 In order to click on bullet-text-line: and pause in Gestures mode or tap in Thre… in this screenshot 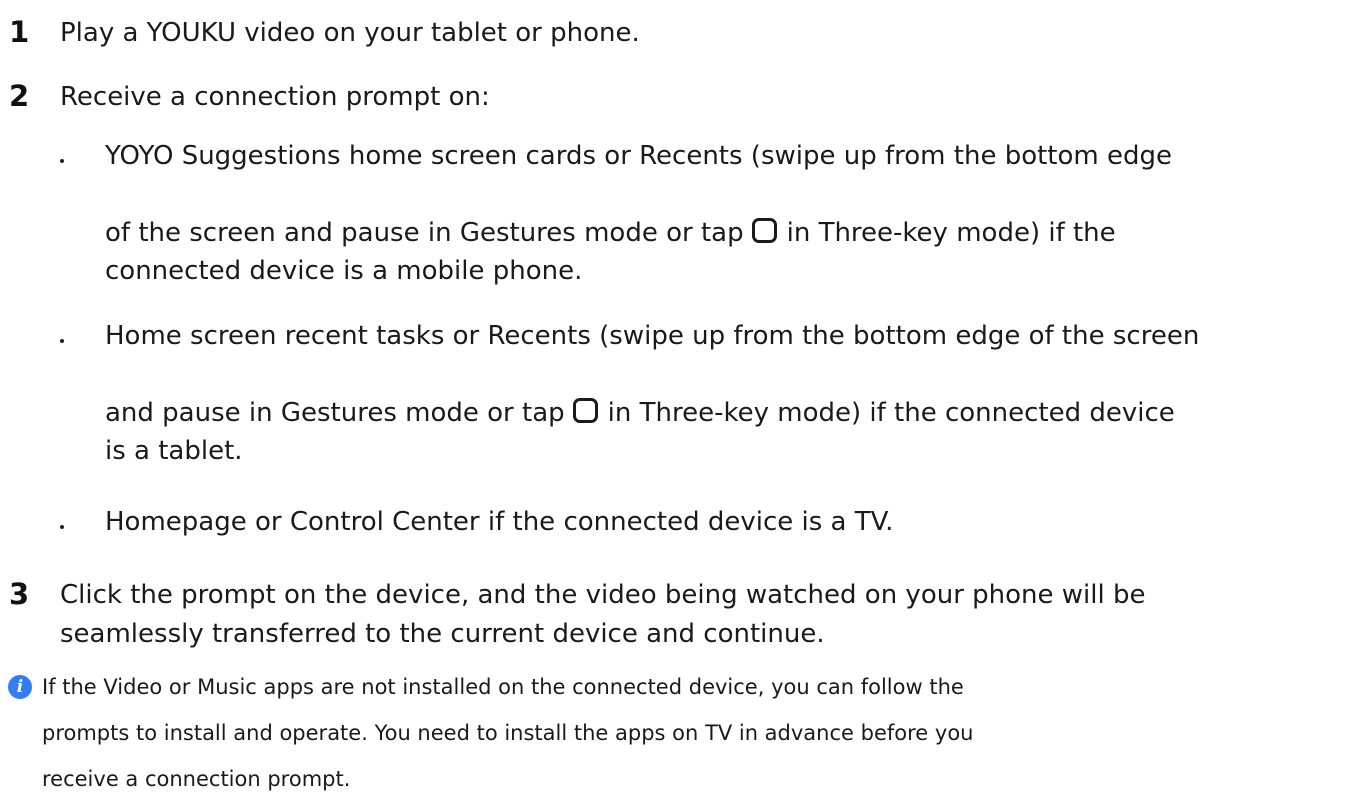, I will do `click(640, 412)`.